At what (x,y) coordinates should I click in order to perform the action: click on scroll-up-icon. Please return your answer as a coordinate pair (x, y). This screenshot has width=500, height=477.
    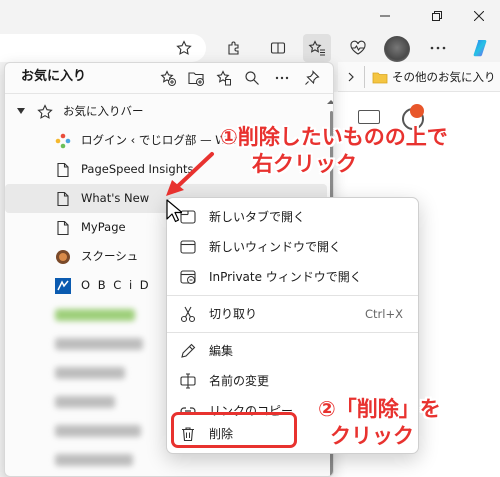
    Looking at the image, I should click on (329, 102).